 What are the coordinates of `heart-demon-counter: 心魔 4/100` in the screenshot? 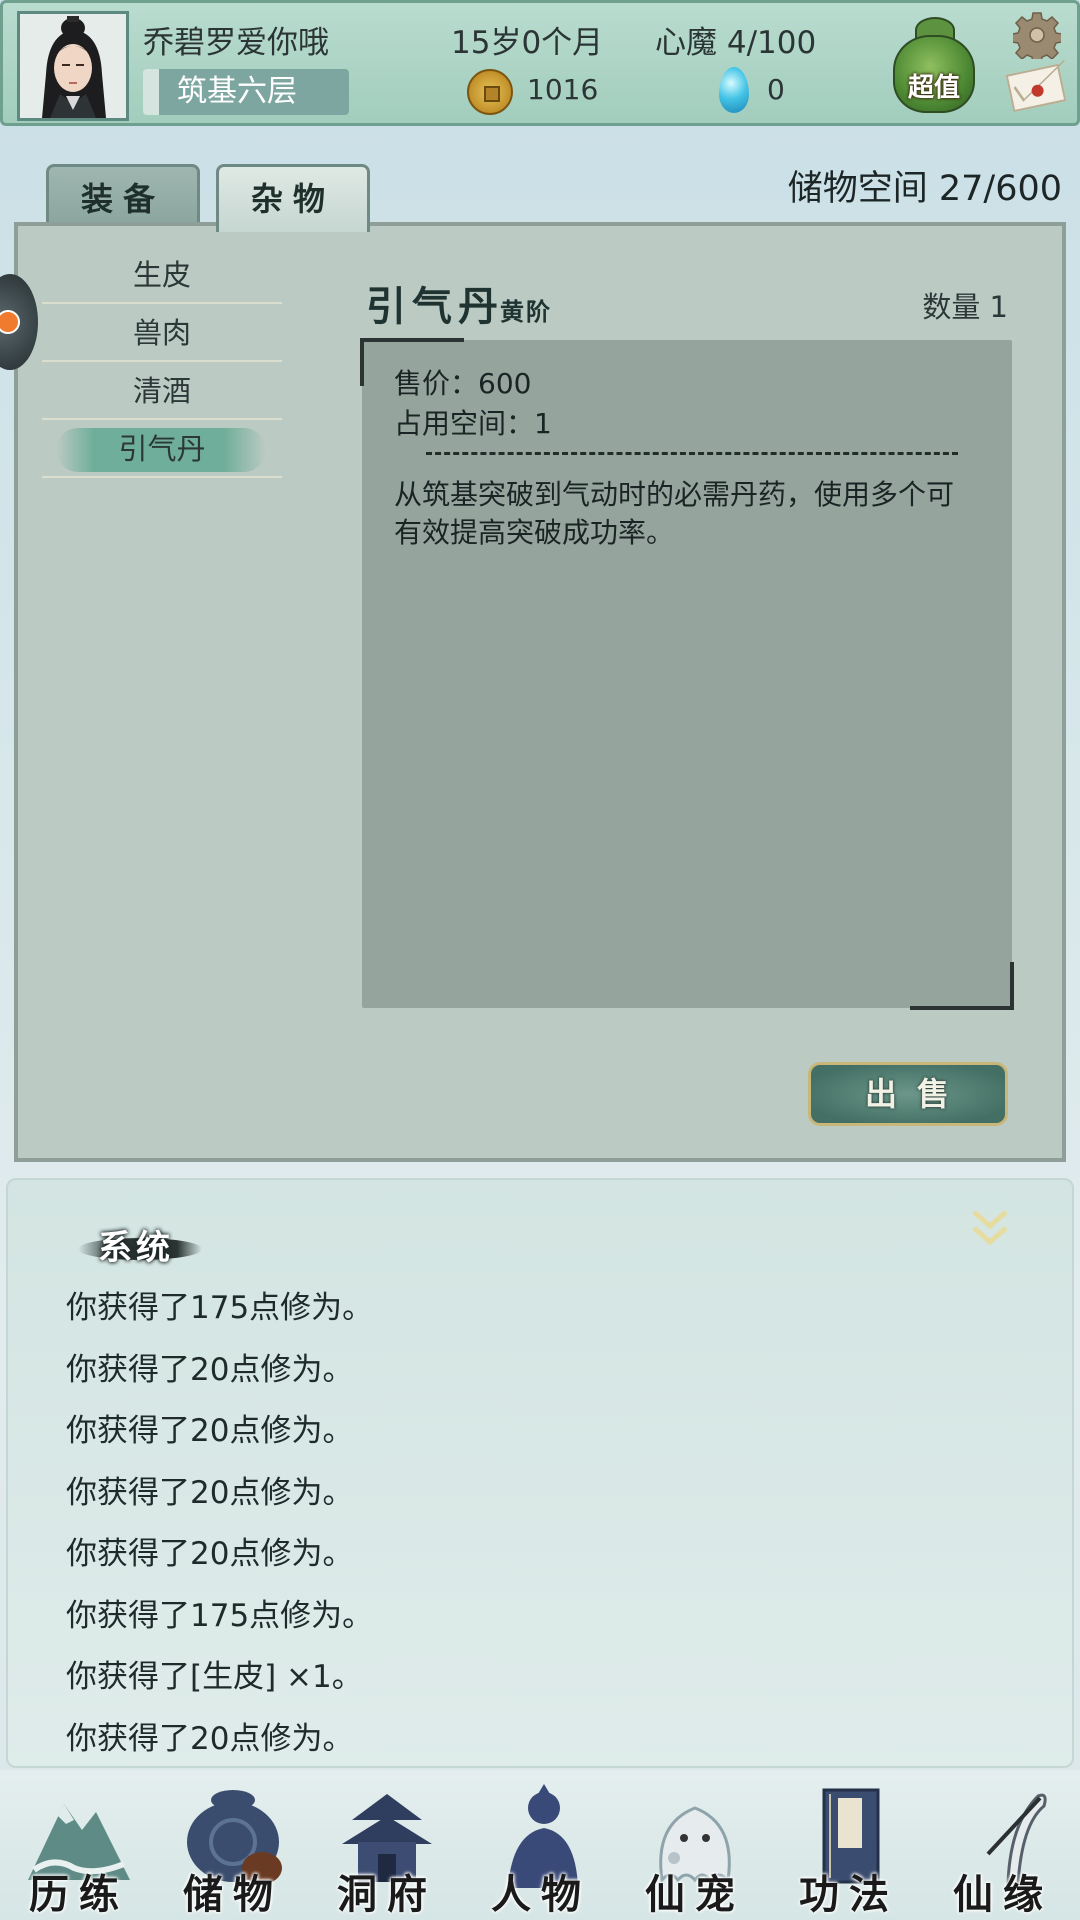 It's located at (736, 43).